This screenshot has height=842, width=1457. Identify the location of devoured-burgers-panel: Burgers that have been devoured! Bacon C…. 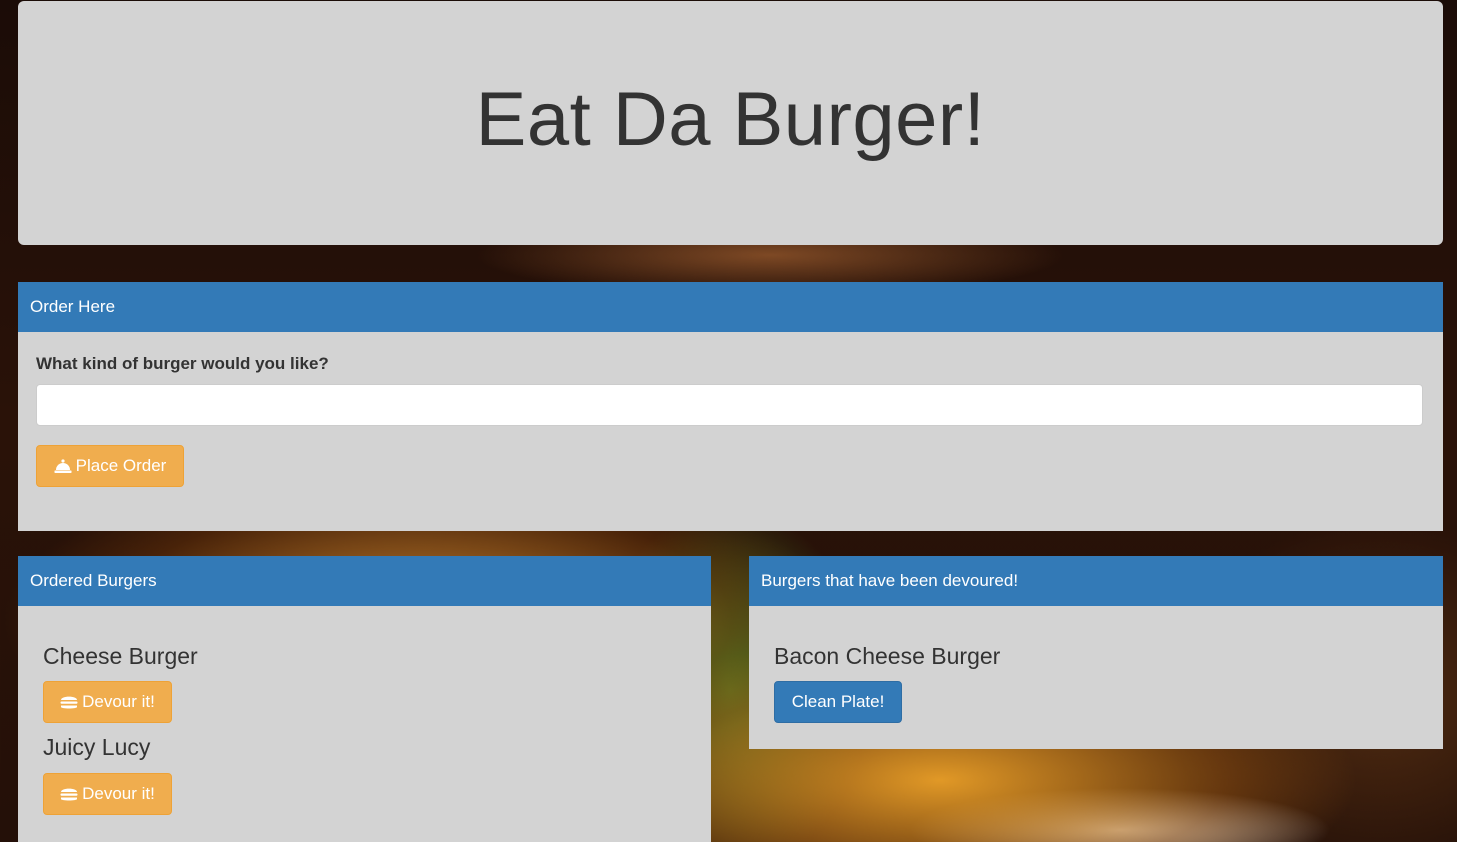
(1096, 652).